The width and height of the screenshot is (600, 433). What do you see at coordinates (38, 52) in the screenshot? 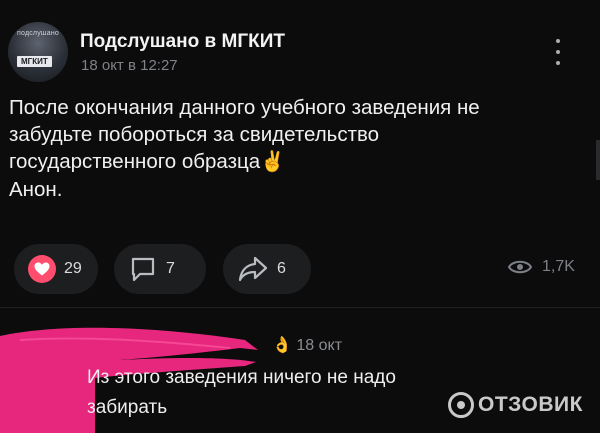
I see `group-avatar: подслушано МГКИТ` at bounding box center [38, 52].